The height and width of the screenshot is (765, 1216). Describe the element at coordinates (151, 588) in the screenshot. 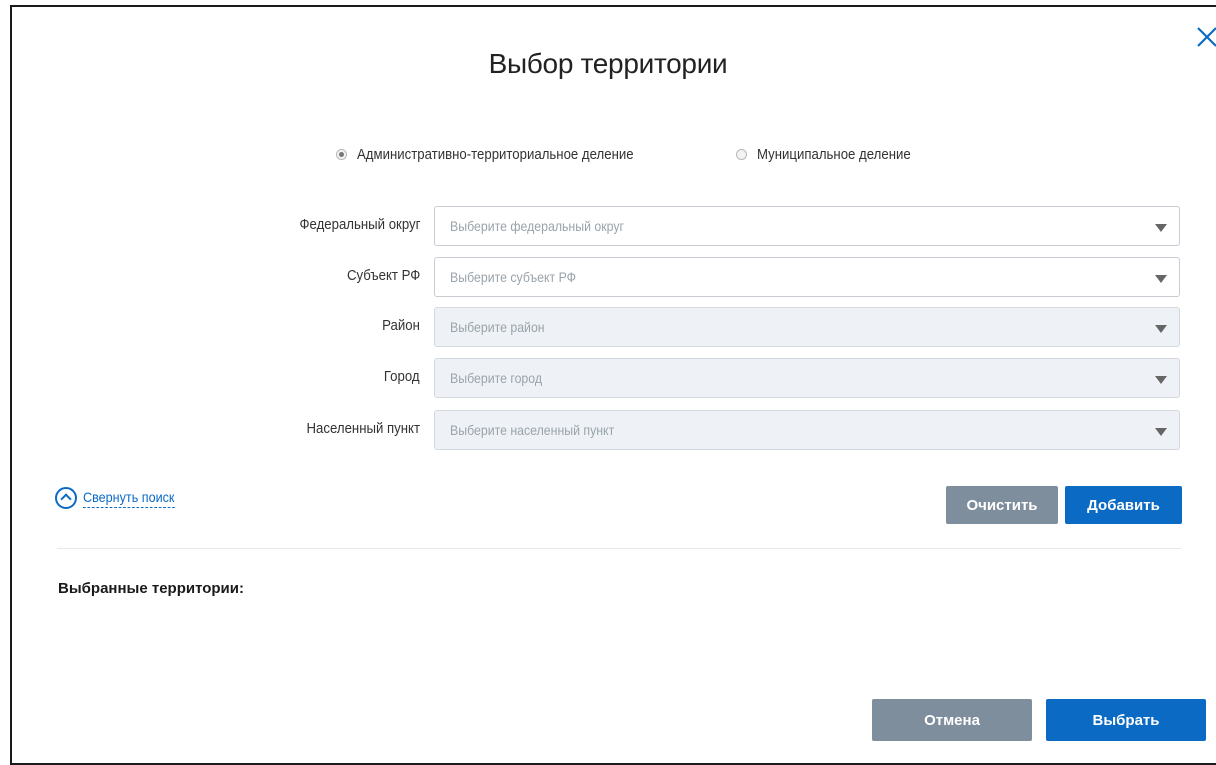

I see `selected-territories-title: Выбранные территории:` at that location.